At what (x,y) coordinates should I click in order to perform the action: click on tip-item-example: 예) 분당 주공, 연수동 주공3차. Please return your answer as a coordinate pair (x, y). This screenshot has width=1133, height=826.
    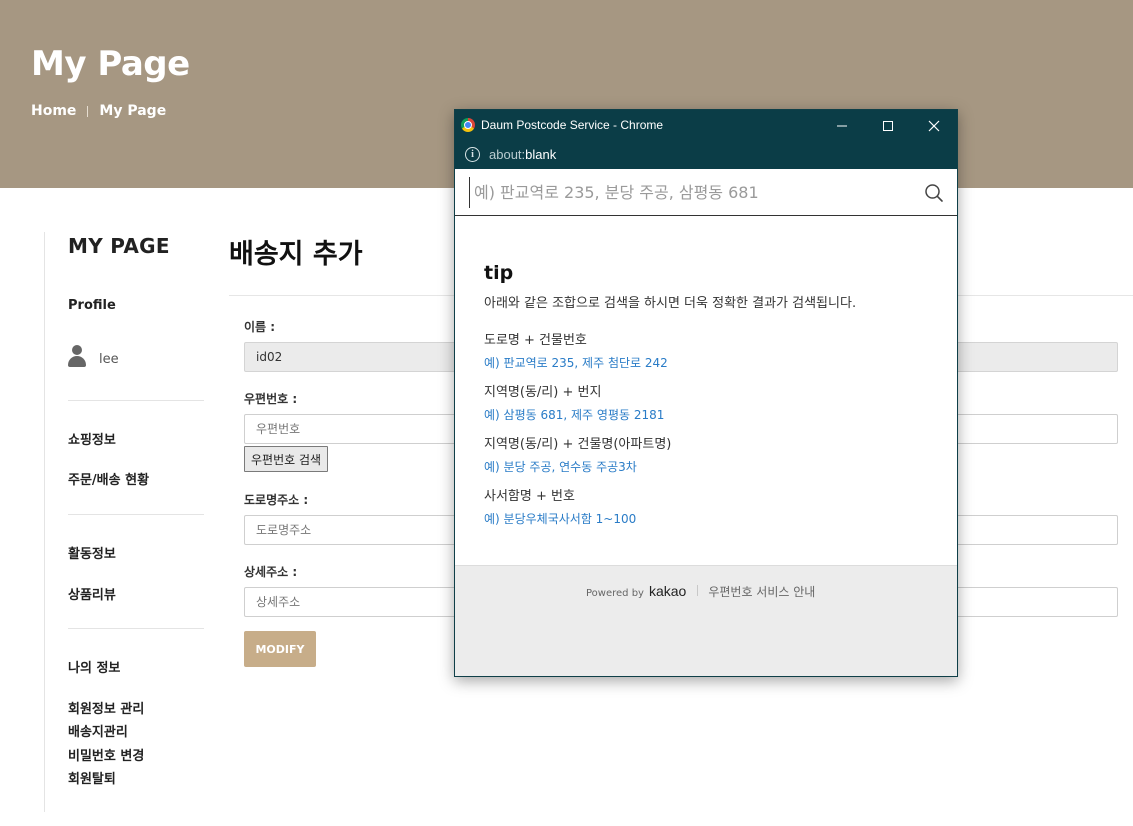
    Looking at the image, I should click on (560, 467).